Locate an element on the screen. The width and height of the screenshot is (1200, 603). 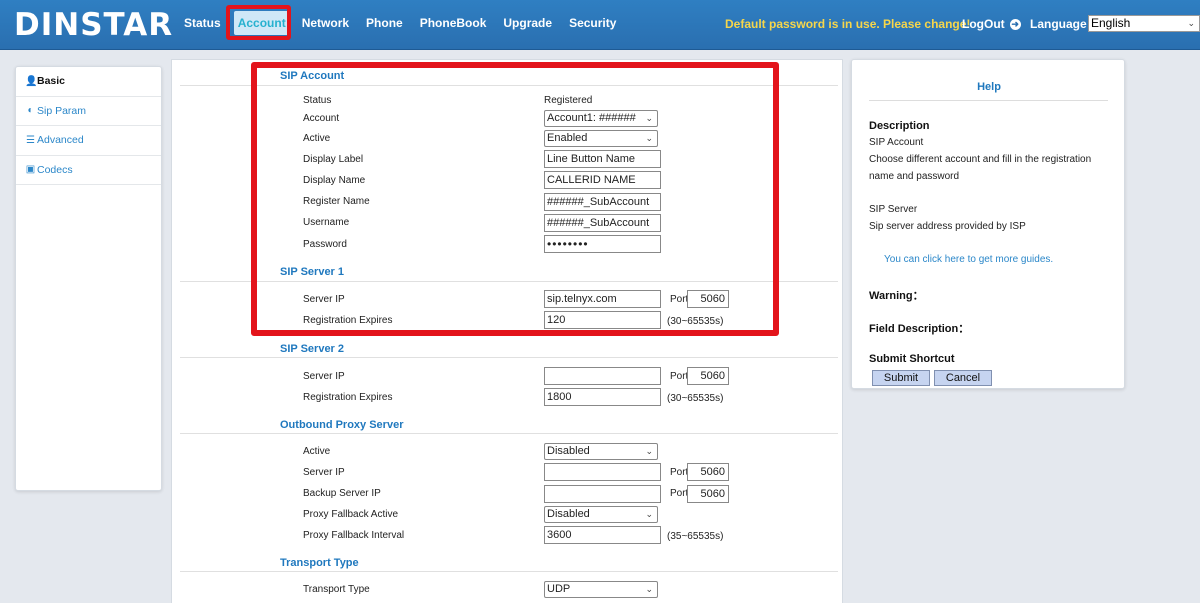
proxy-active-value: Disabled is located at coordinates (568, 451).